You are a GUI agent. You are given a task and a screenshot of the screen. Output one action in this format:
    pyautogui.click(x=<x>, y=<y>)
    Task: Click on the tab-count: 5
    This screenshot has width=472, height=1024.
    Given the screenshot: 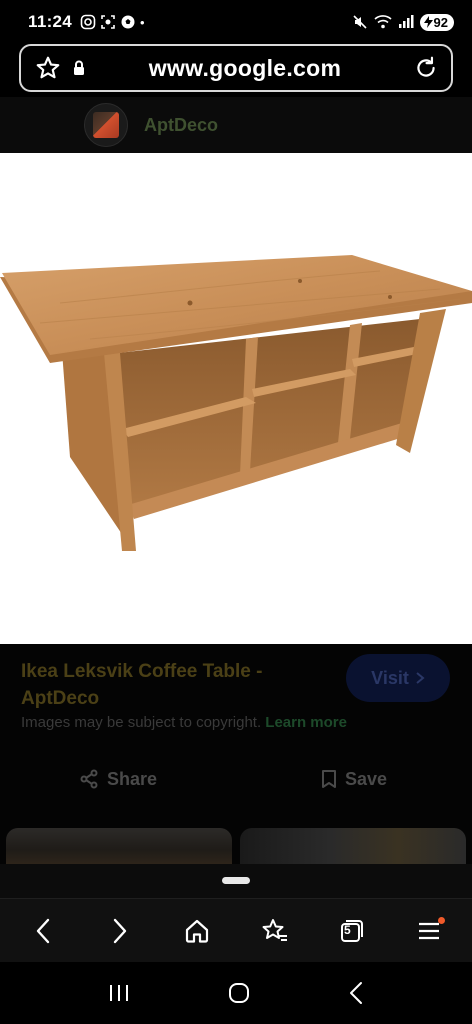 What is the action you would take?
    pyautogui.click(x=347, y=929)
    